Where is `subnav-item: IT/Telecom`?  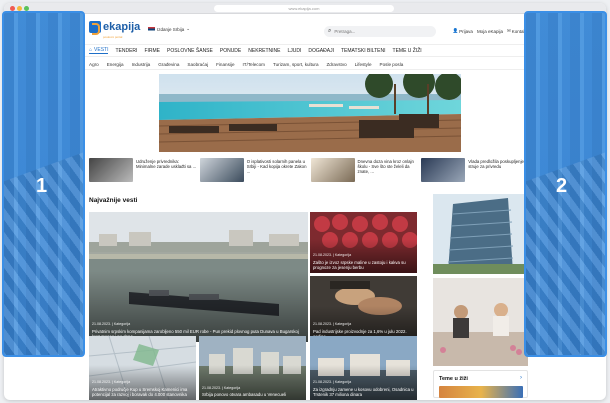
subnav-item: IT/Telecom is located at coordinates (254, 64).